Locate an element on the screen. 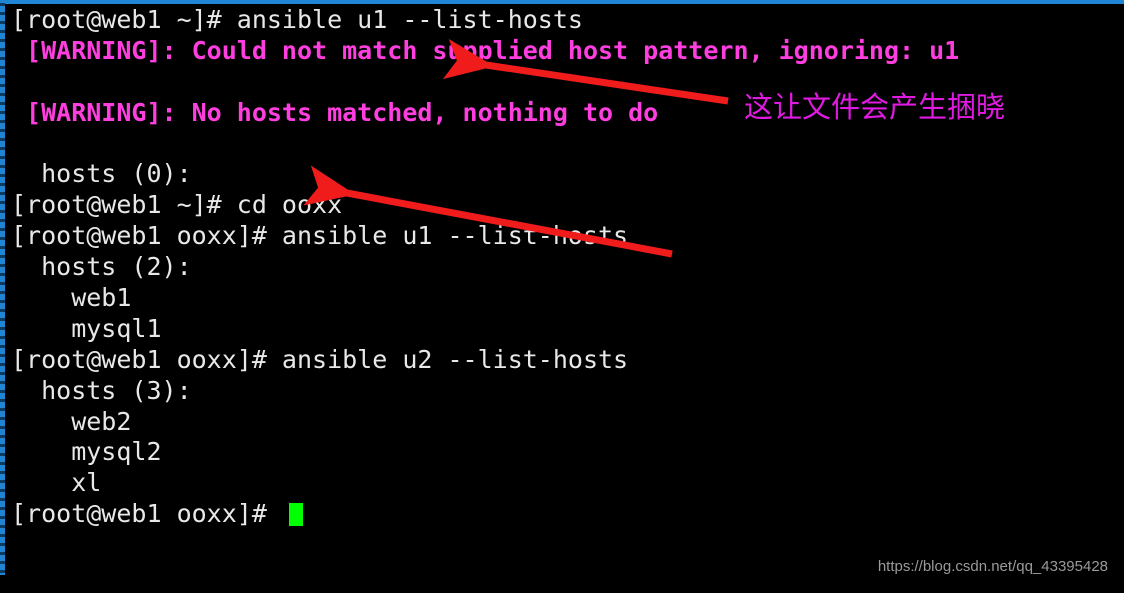 The image size is (1124, 593). terminal-line: [root@web1 ~]# cd ooxx is located at coordinates (177, 205).